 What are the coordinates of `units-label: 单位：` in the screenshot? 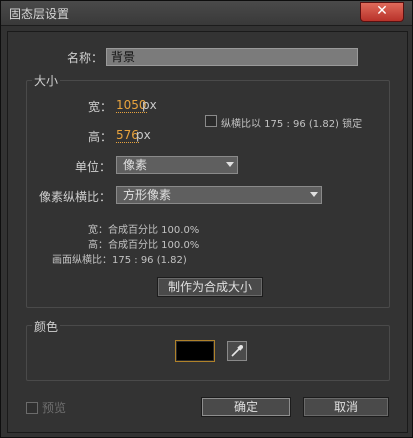 It's located at (93, 167).